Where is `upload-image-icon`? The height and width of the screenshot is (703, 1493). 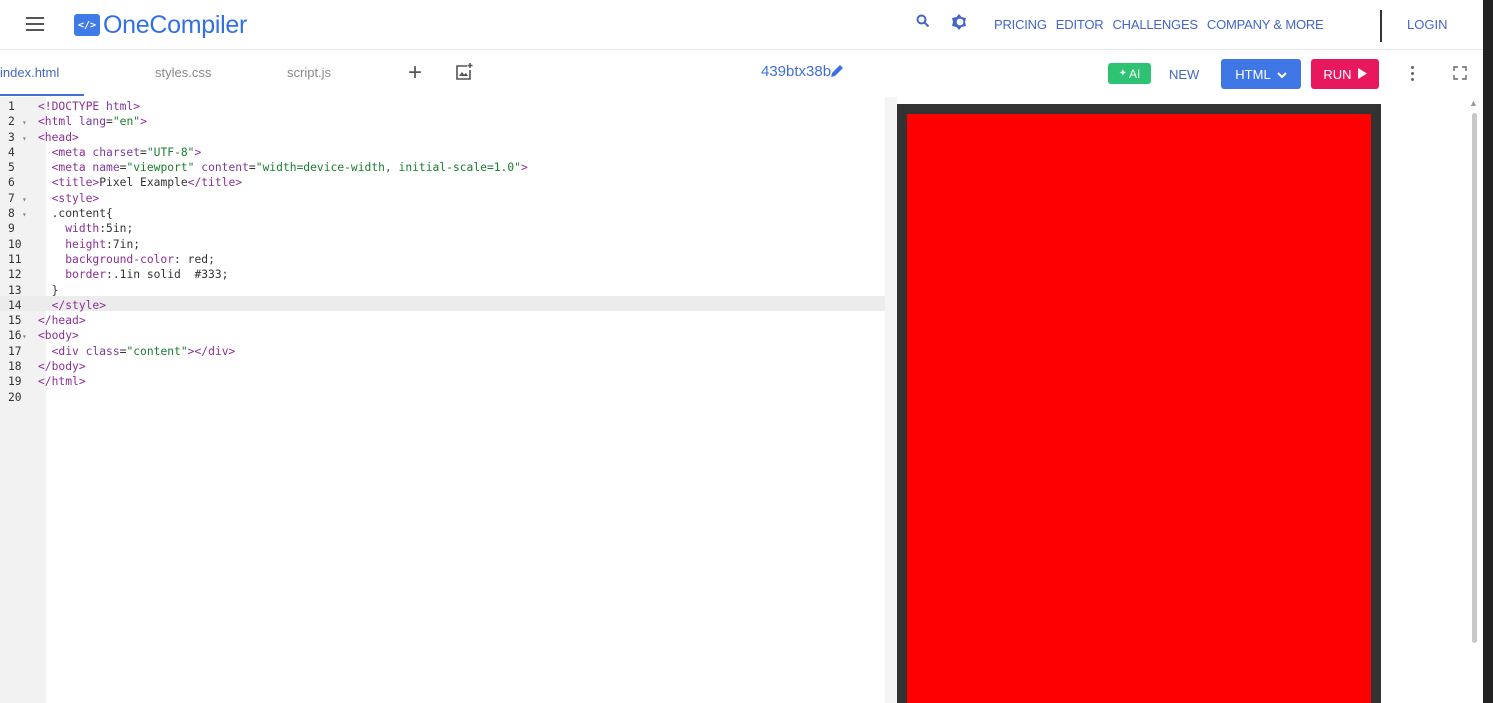 upload-image-icon is located at coordinates (464, 74).